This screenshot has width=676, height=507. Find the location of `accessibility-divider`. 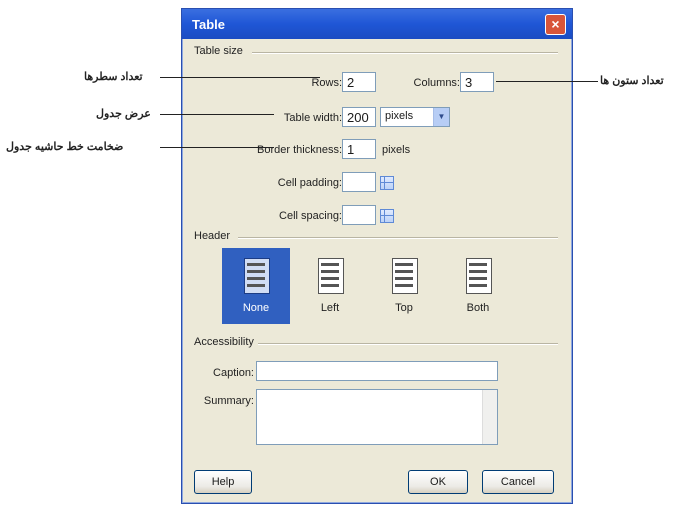

accessibility-divider is located at coordinates (408, 344).